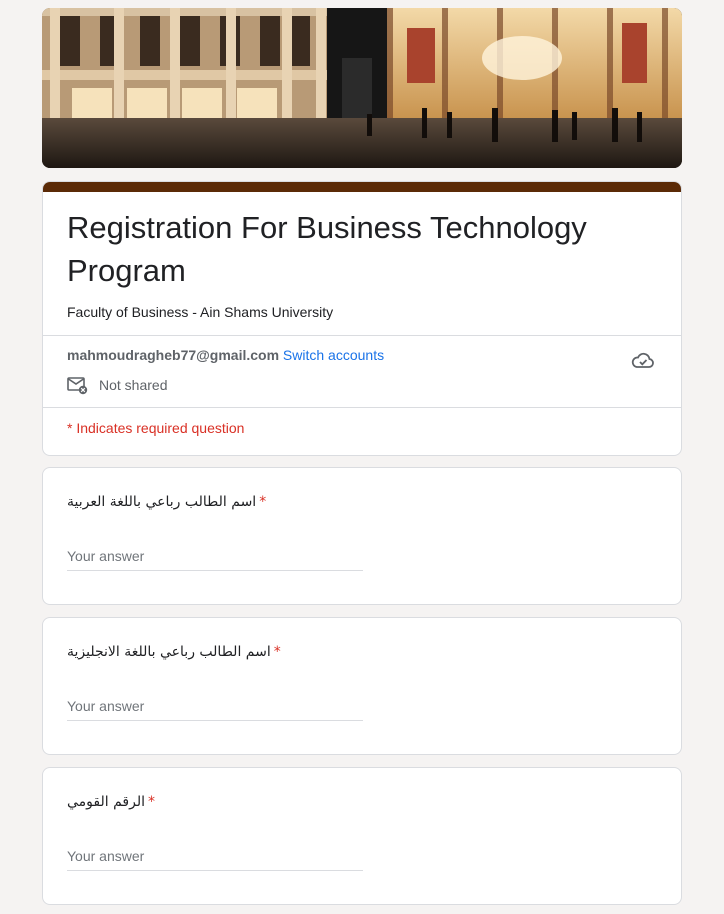 The width and height of the screenshot is (724, 914). What do you see at coordinates (362, 686) in the screenshot?
I see `question-card-english-name: اسم الطالب رباعي باللغة الانجليزية *` at bounding box center [362, 686].